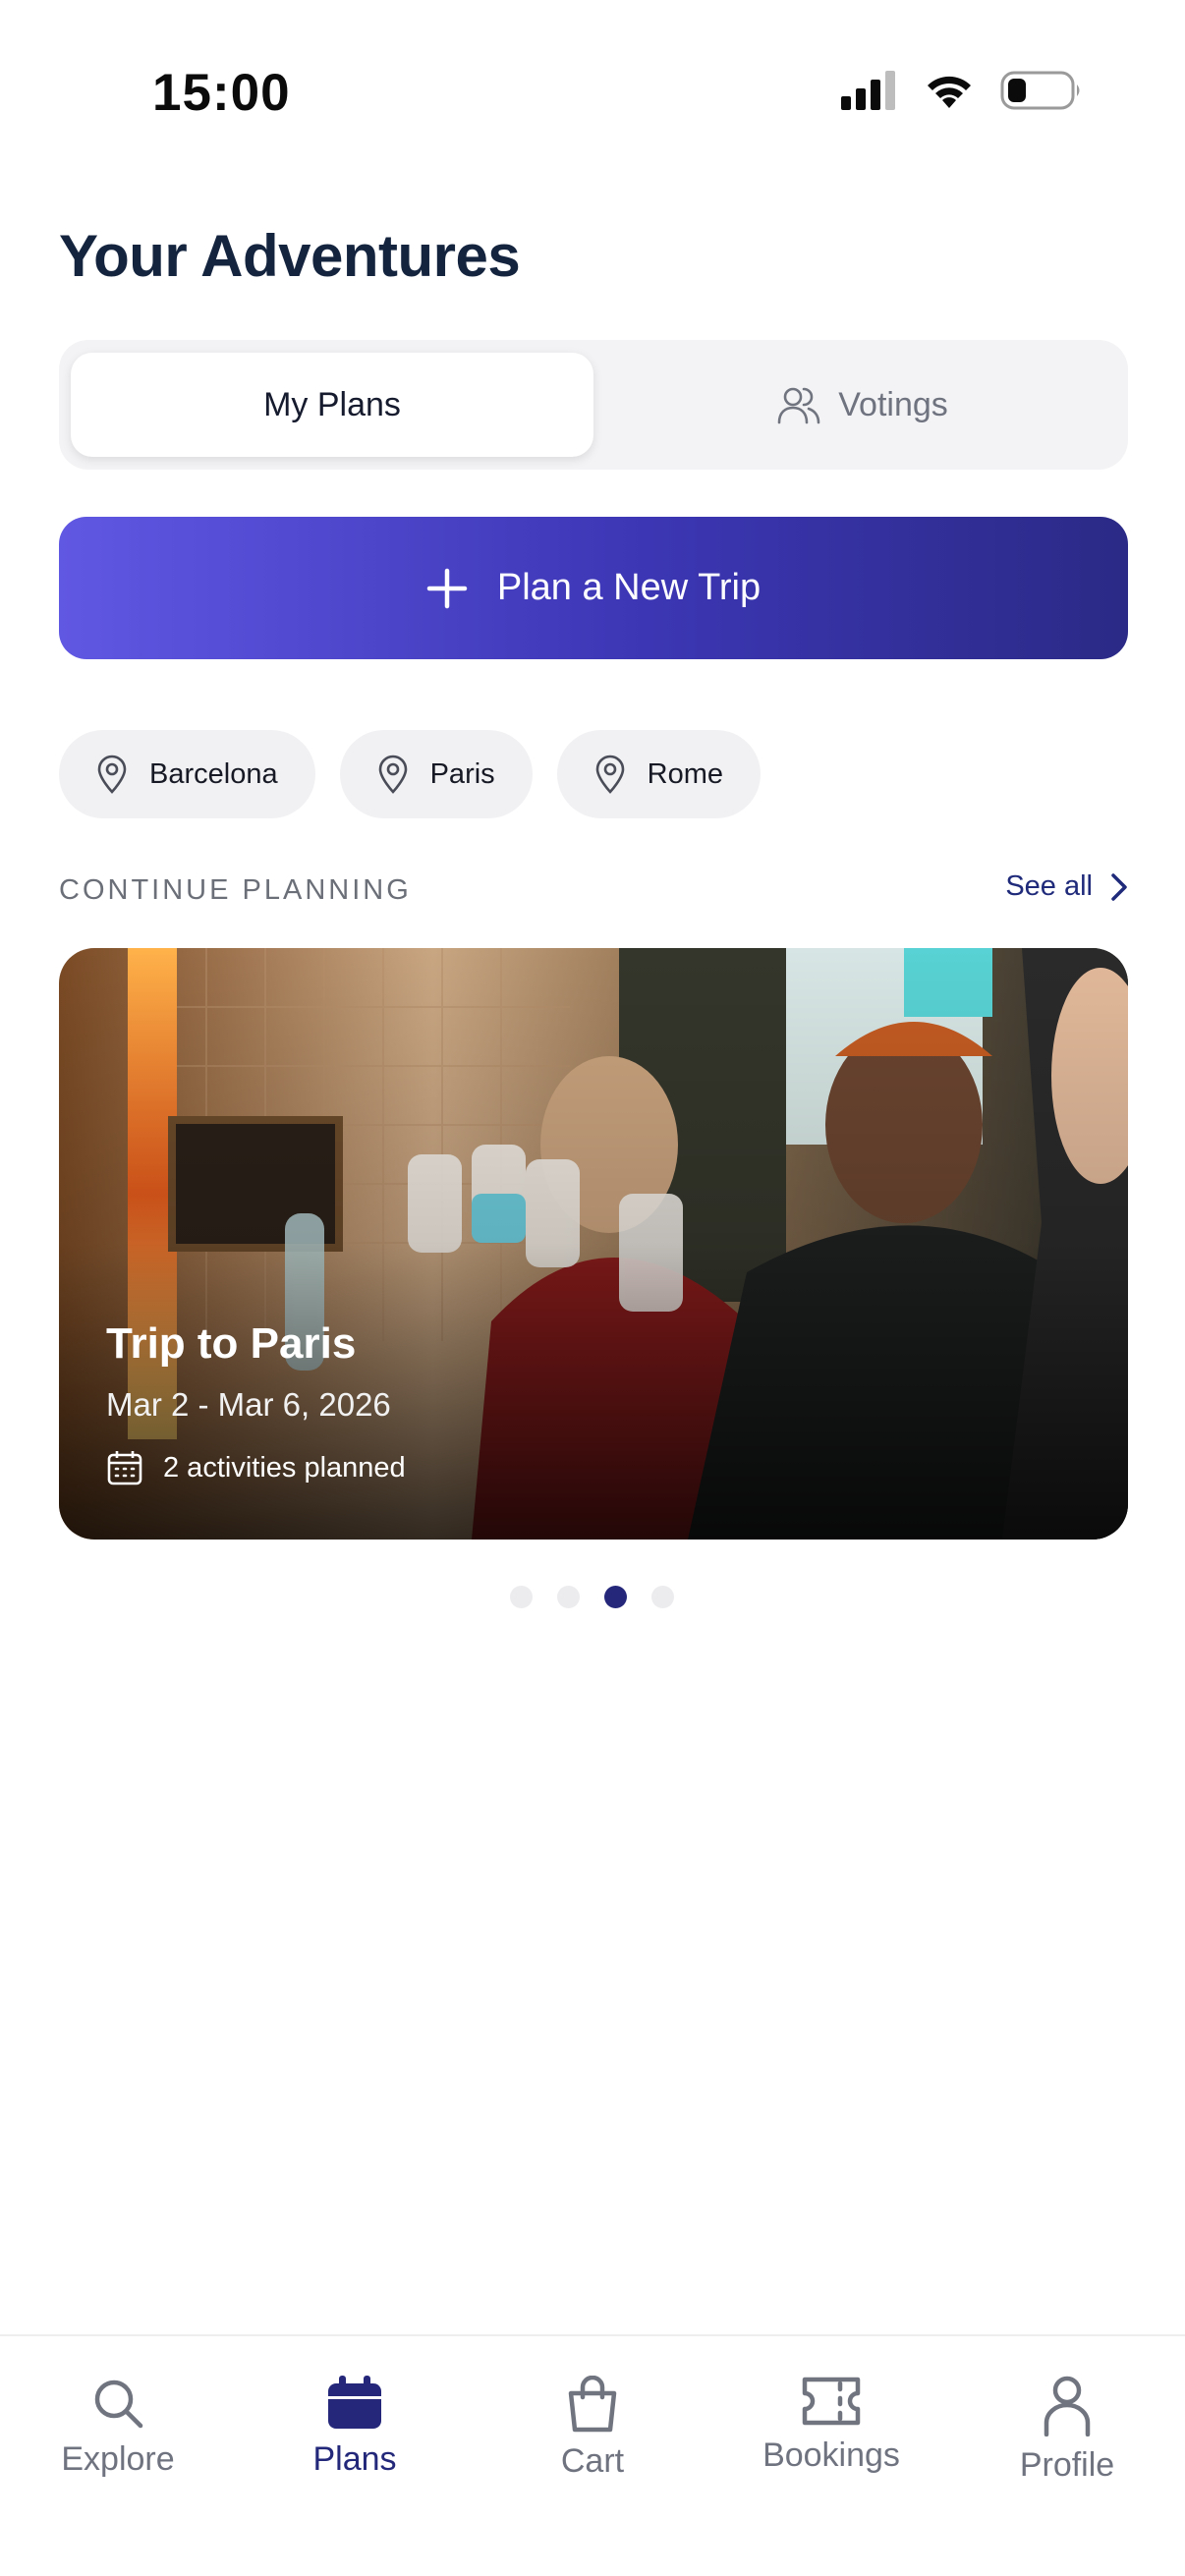  I want to click on tab-my-plans-label: My Plans, so click(332, 404).